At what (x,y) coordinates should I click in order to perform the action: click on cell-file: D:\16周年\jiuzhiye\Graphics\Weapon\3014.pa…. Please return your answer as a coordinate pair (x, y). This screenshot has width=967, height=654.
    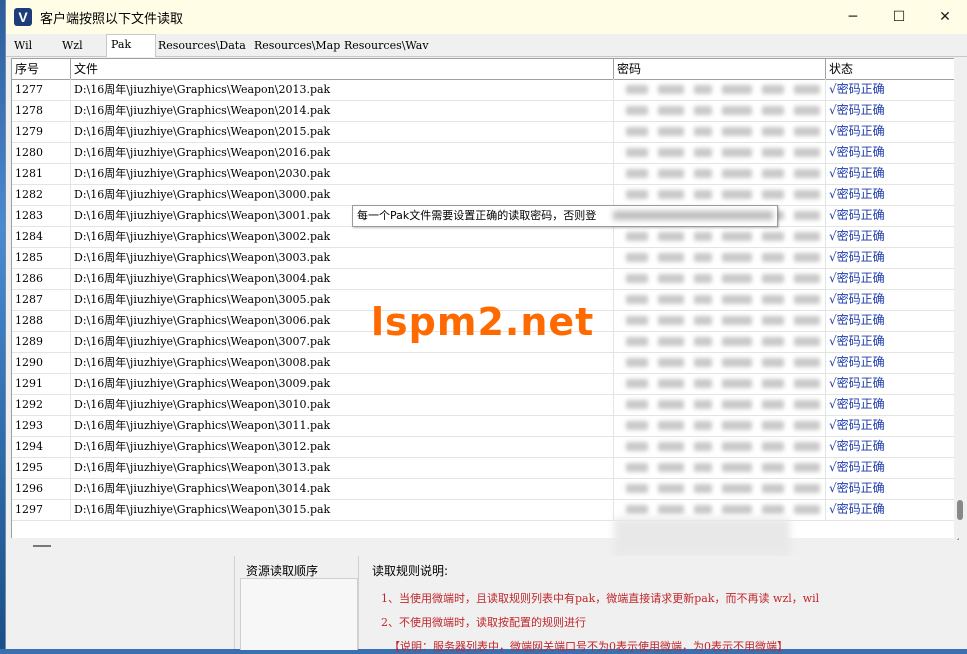
    Looking at the image, I should click on (342, 488).